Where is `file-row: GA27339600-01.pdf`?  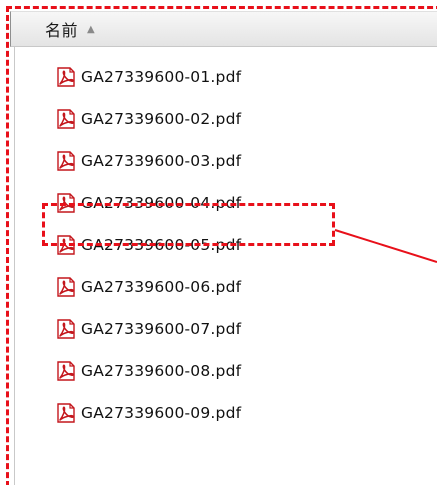
file-row: GA27339600-01.pdf is located at coordinates (144, 77).